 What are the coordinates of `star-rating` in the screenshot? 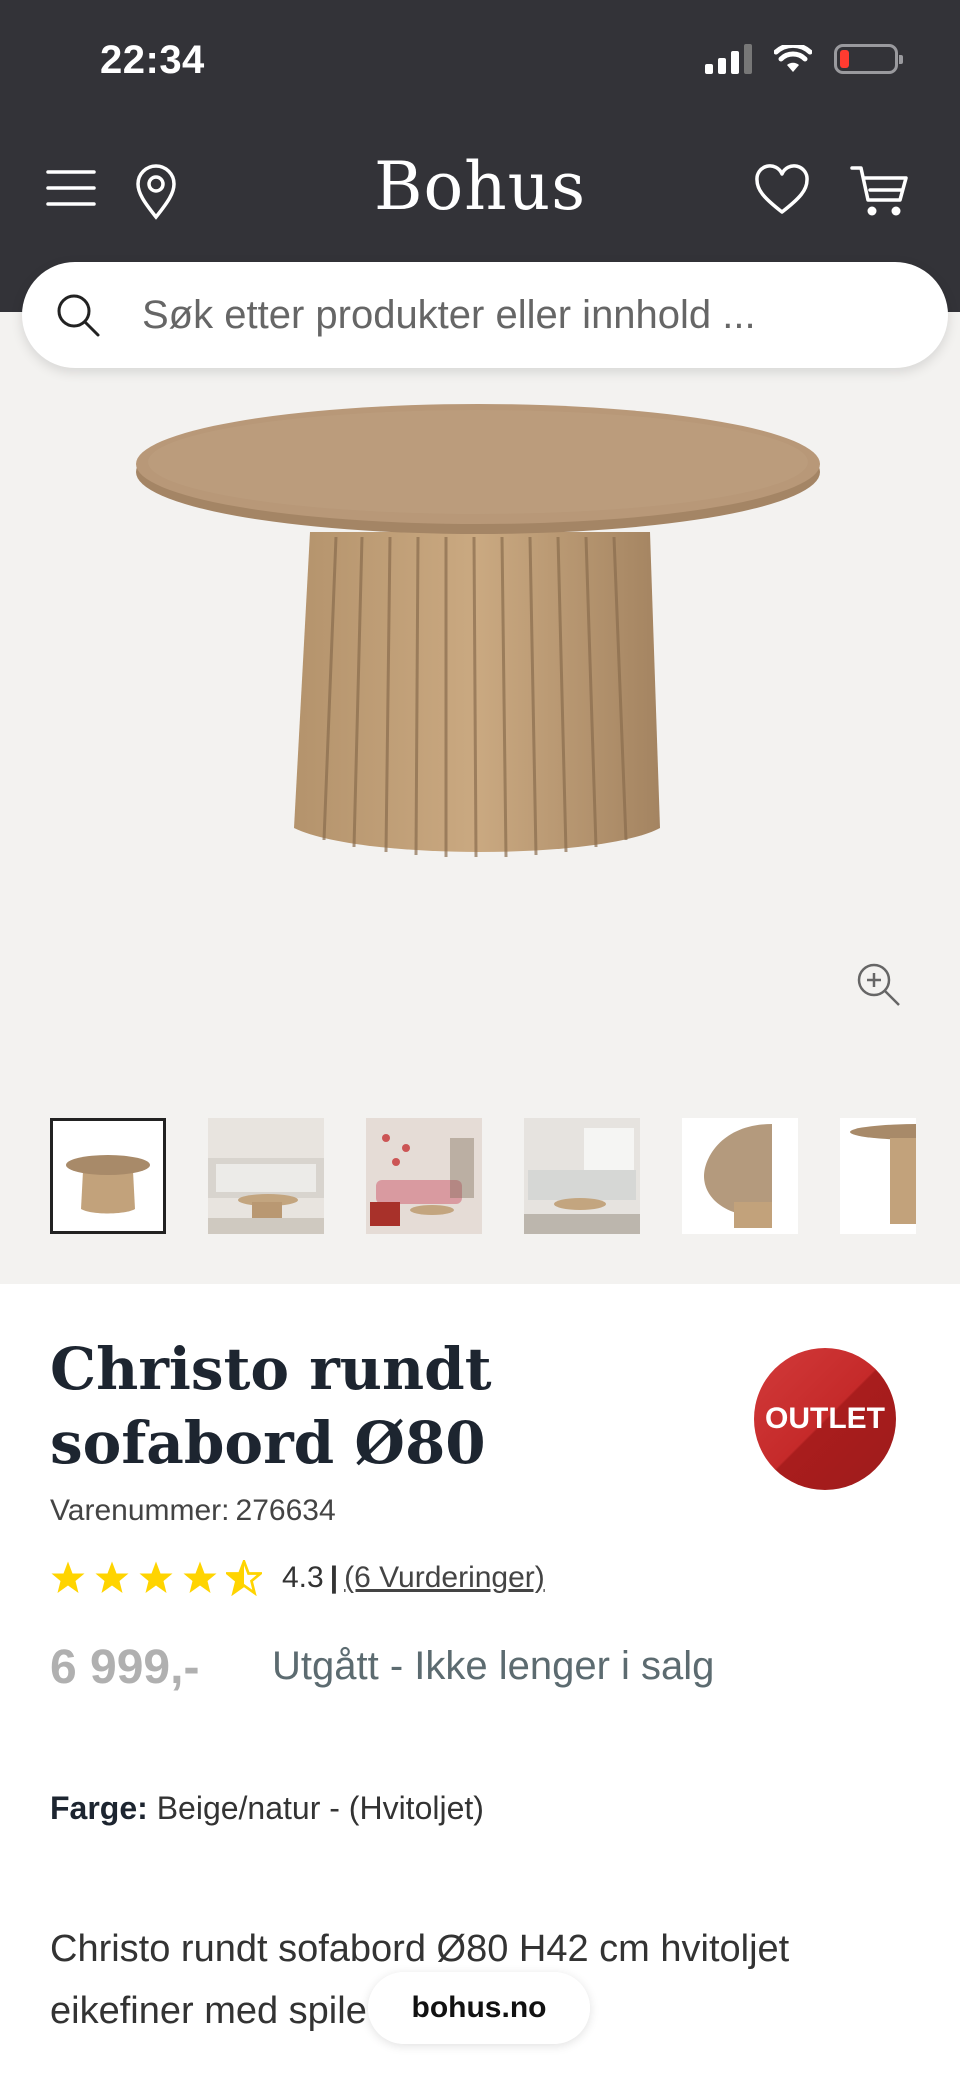 It's located at (156, 1578).